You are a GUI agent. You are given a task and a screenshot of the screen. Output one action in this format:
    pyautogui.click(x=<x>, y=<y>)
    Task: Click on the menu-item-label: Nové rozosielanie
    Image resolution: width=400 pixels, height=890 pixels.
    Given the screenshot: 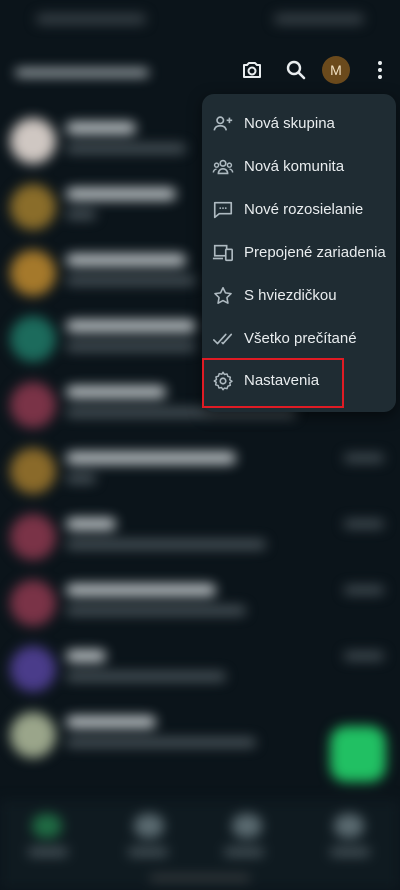 What is the action you would take?
    pyautogui.click(x=304, y=209)
    